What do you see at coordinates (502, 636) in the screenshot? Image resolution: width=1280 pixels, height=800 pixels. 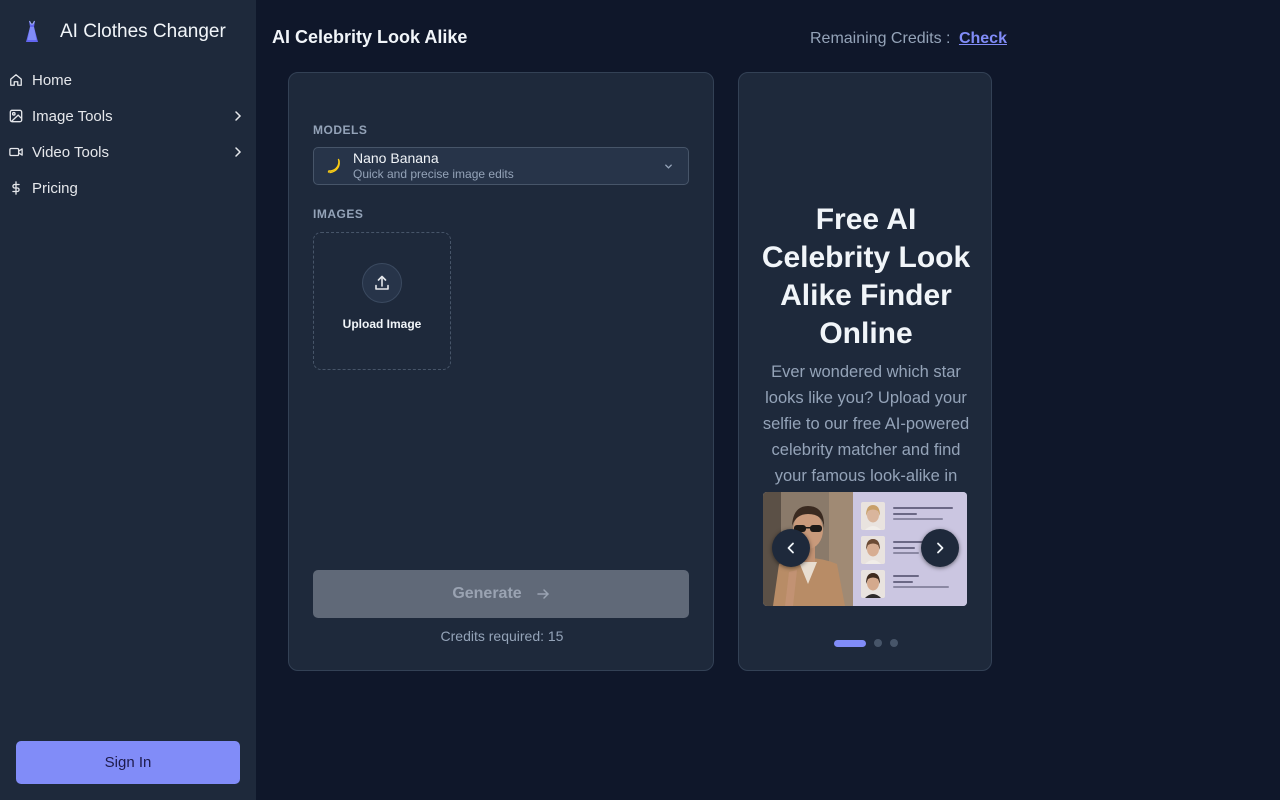 I see `credits-required: Credits required: 15` at bounding box center [502, 636].